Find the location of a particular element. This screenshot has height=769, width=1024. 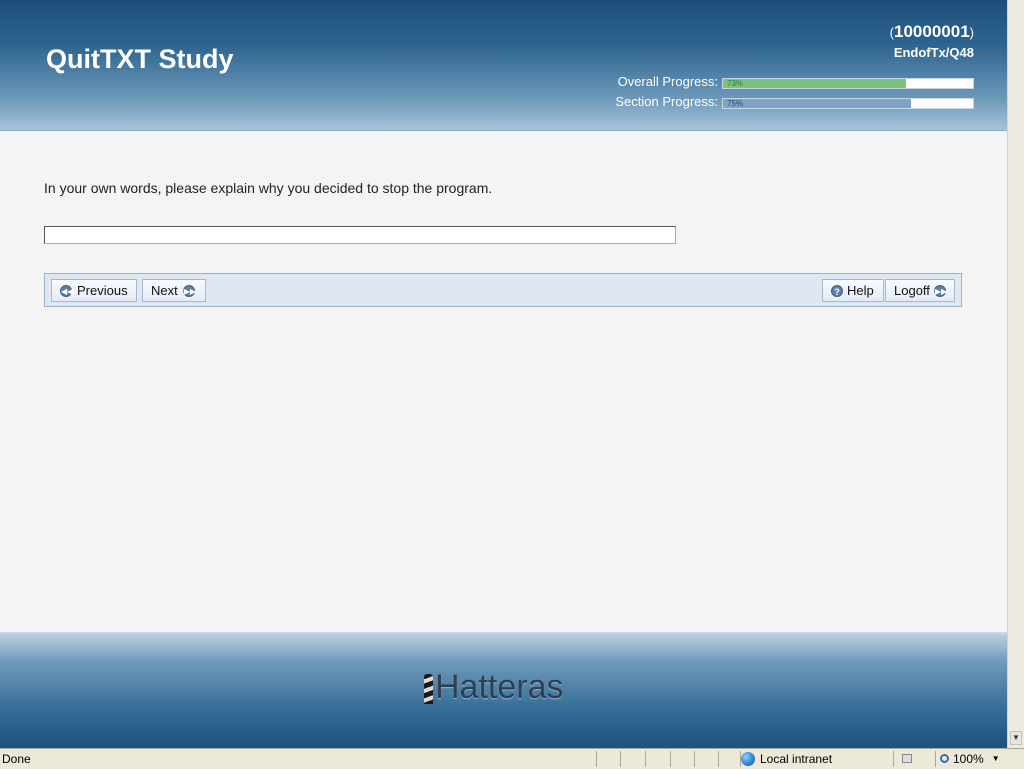

overall-progress-bar: 73% is located at coordinates (848, 83).